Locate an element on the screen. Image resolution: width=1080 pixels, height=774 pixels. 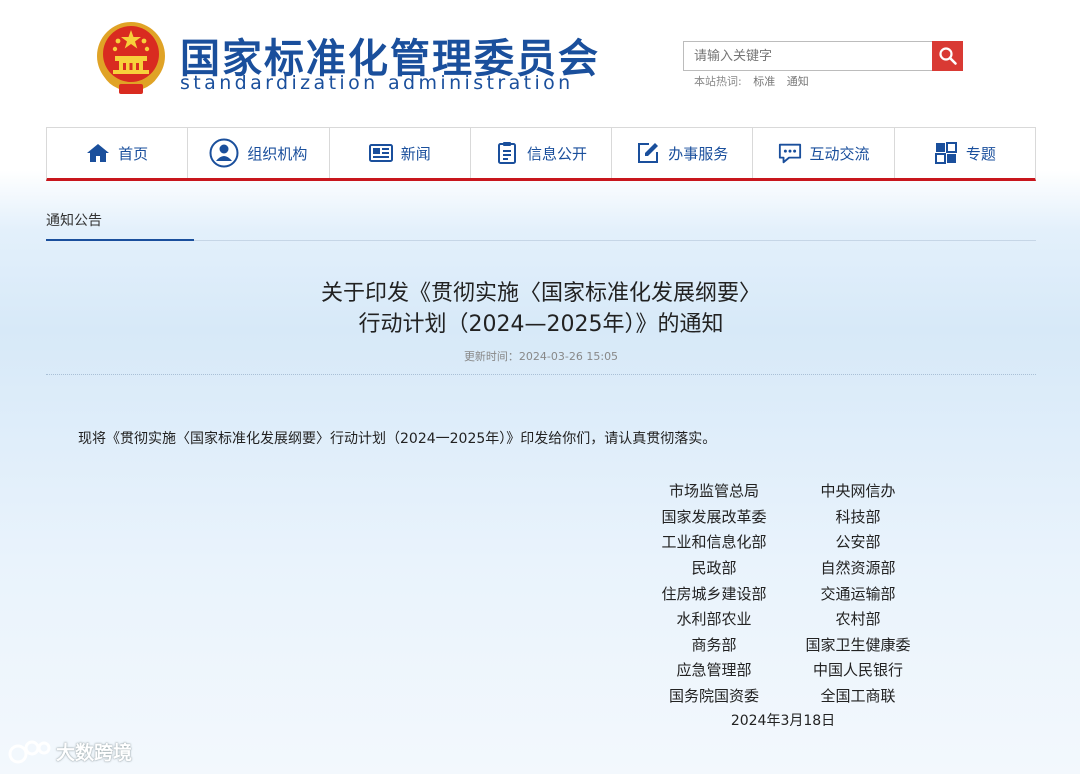
signer: 农村部 is located at coordinates (858, 619).